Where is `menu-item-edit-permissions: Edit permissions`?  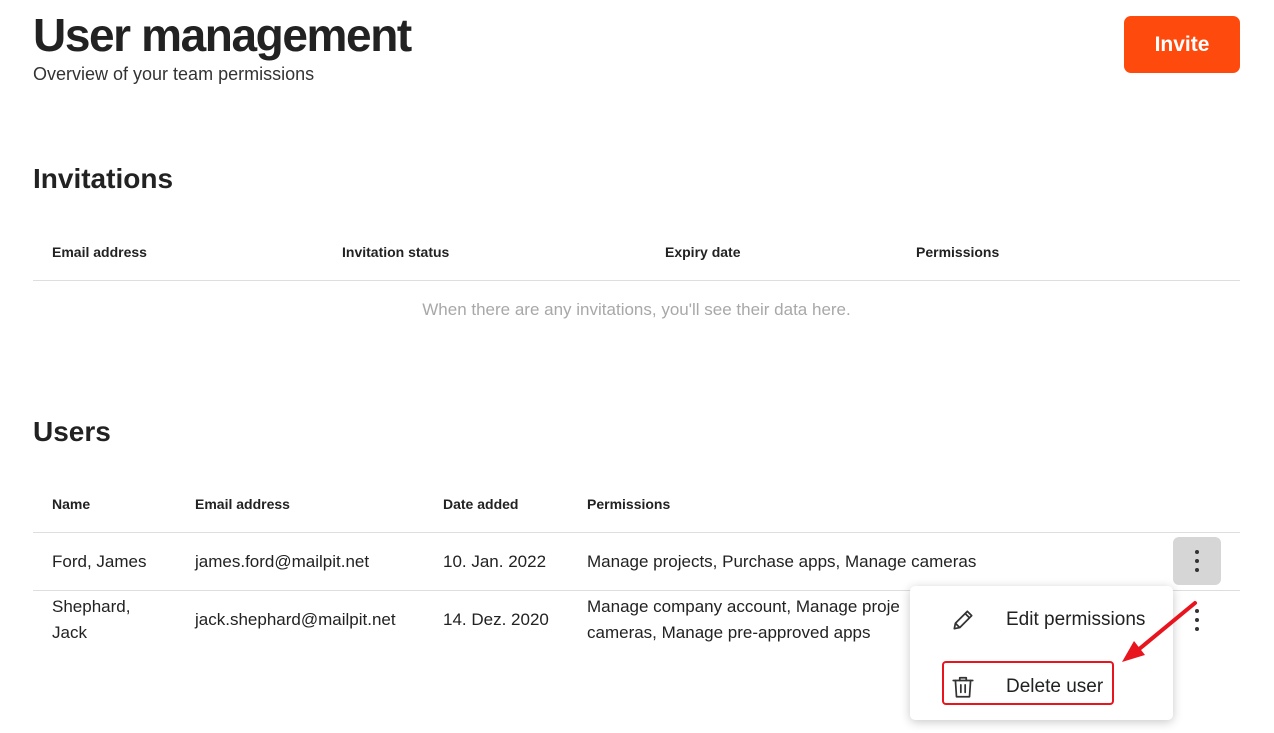
menu-item-edit-permissions: Edit permissions is located at coordinates (1041, 620).